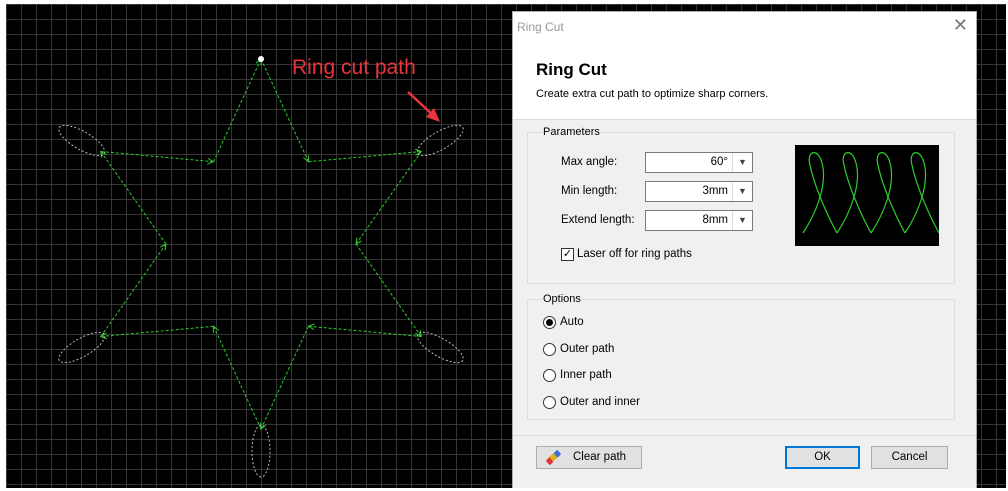 This screenshot has width=1008, height=491. Describe the element at coordinates (715, 191) in the screenshot. I see `min-length-value: 3mm` at that location.